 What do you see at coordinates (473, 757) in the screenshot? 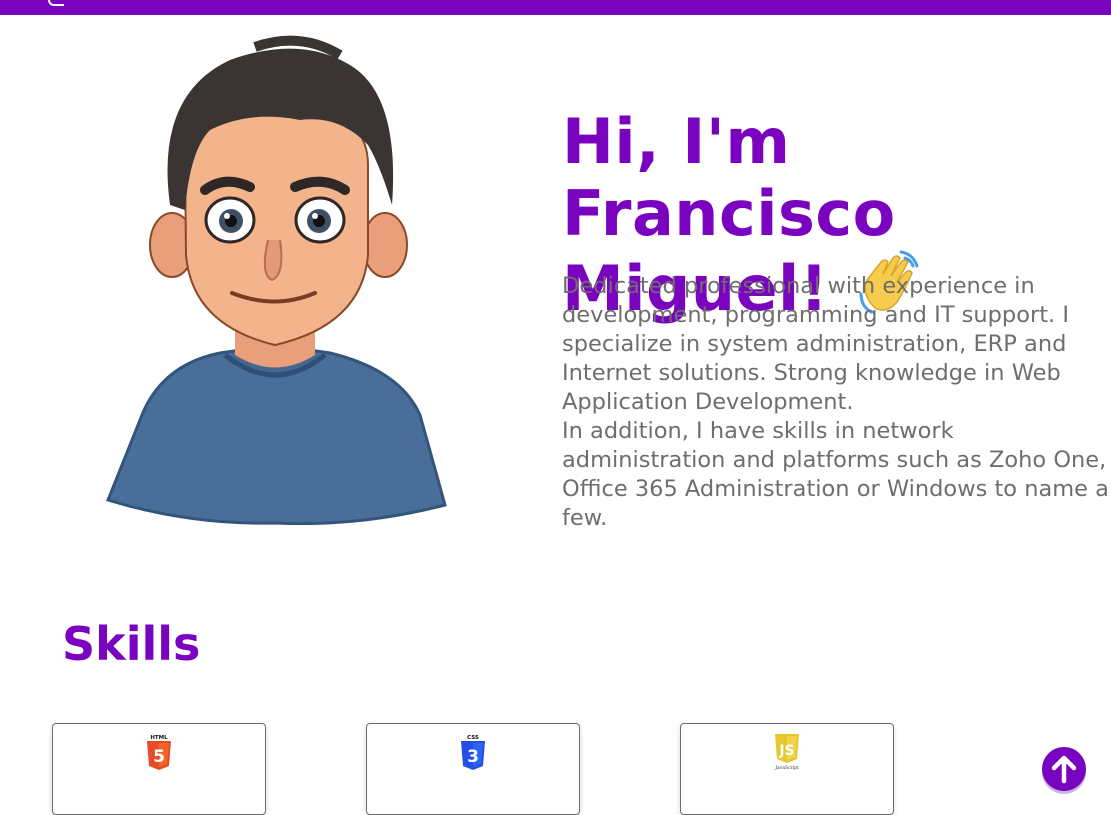
I see `svg-text: 3` at bounding box center [473, 757].